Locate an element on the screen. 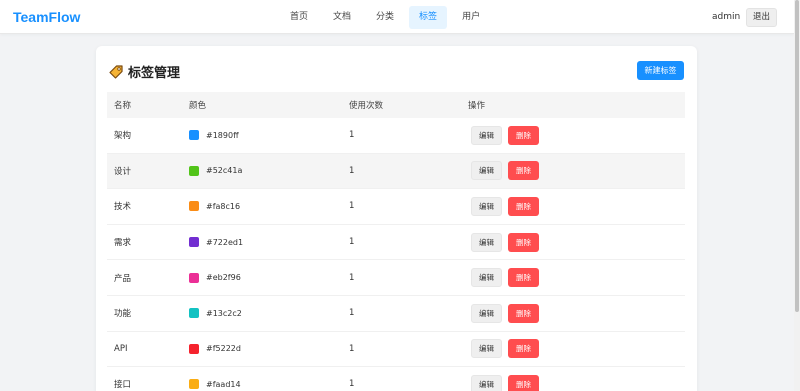 The height and width of the screenshot is (391, 800). logout-button: 退出 is located at coordinates (761, 17).